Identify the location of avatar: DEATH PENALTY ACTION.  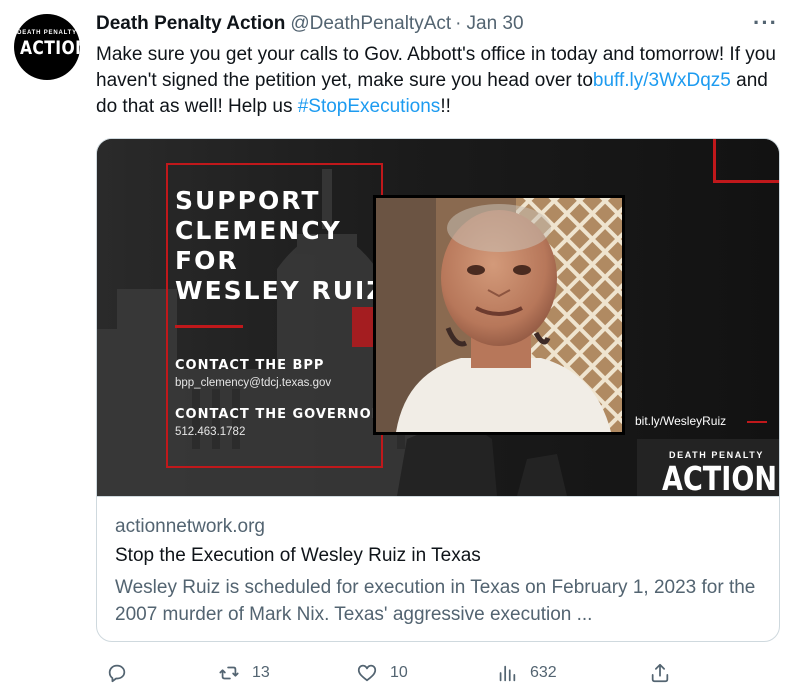
(47, 47).